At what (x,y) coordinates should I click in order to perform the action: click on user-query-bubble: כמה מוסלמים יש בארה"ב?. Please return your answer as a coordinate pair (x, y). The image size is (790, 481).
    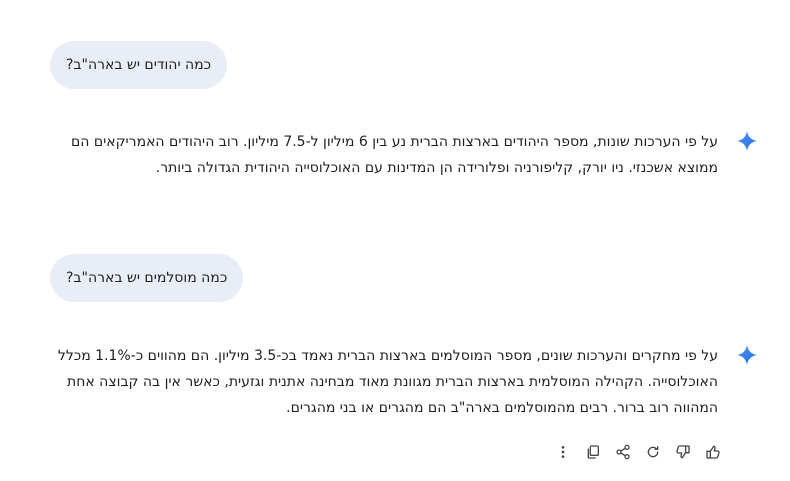
    Looking at the image, I should click on (147, 278).